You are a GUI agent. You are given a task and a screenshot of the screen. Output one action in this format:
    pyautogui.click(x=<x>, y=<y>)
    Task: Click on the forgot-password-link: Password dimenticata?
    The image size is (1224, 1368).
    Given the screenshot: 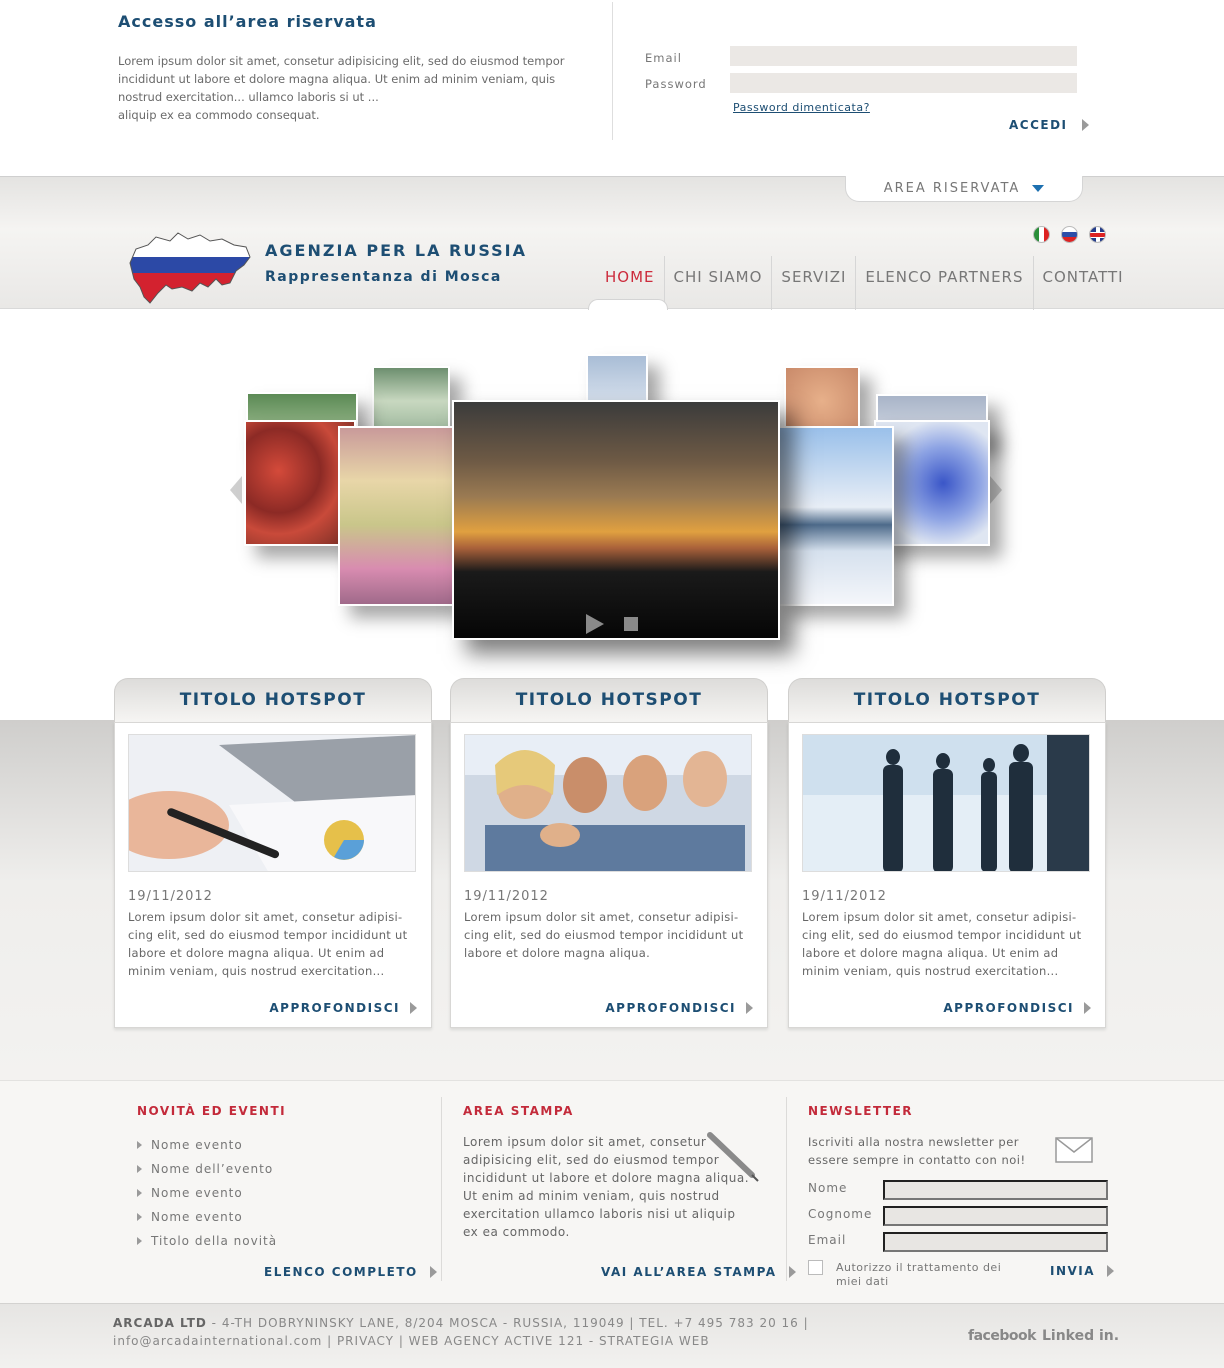 What is the action you would take?
    pyautogui.click(x=801, y=107)
    